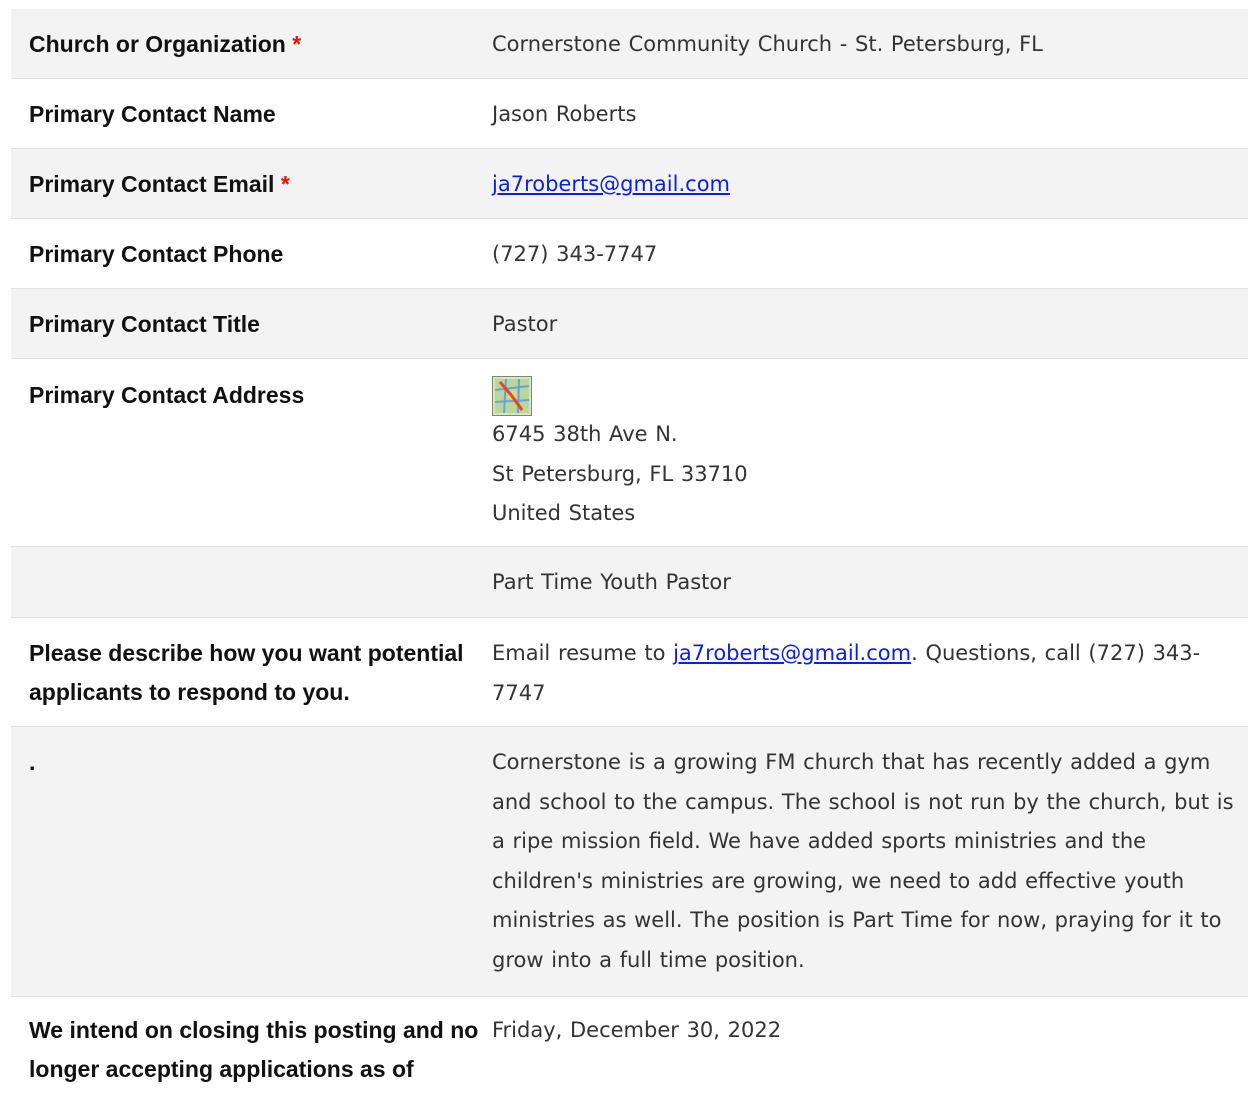 This screenshot has width=1248, height=1107. What do you see at coordinates (564, 513) in the screenshot?
I see `address-line-3: United States` at bounding box center [564, 513].